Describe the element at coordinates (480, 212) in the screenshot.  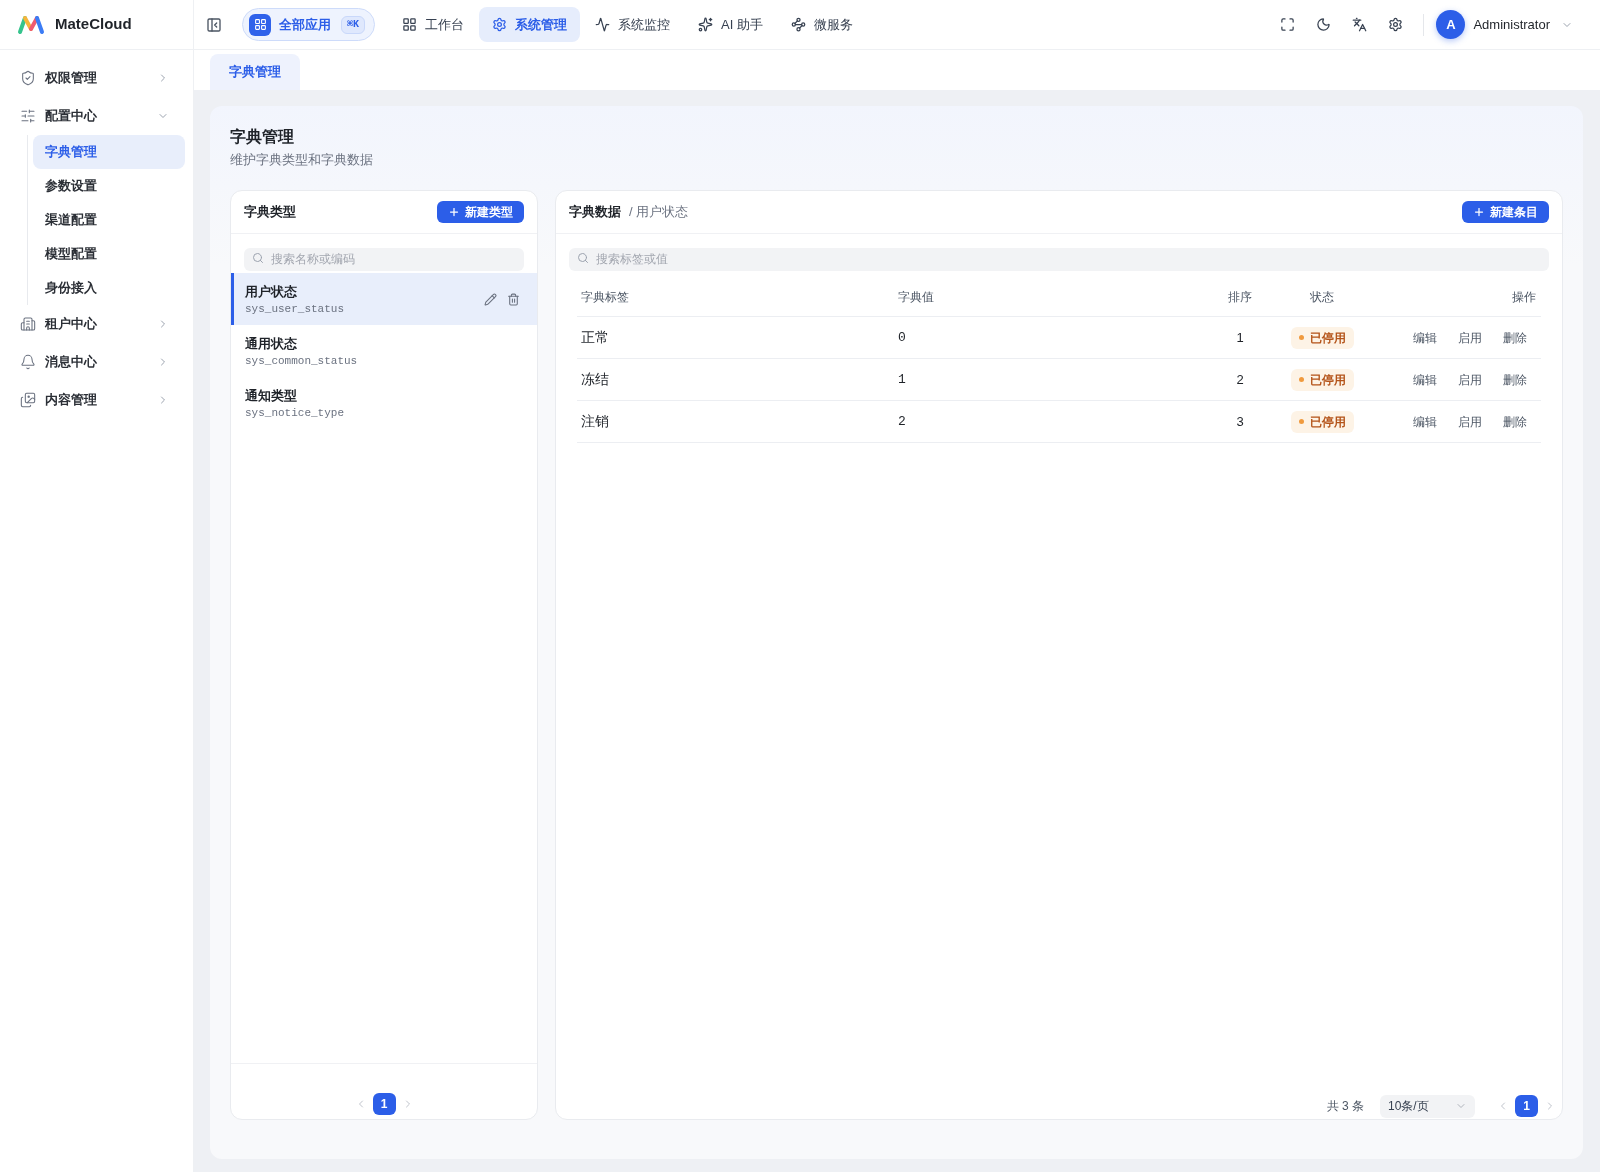
I see `new-type-button: 新建类型` at that location.